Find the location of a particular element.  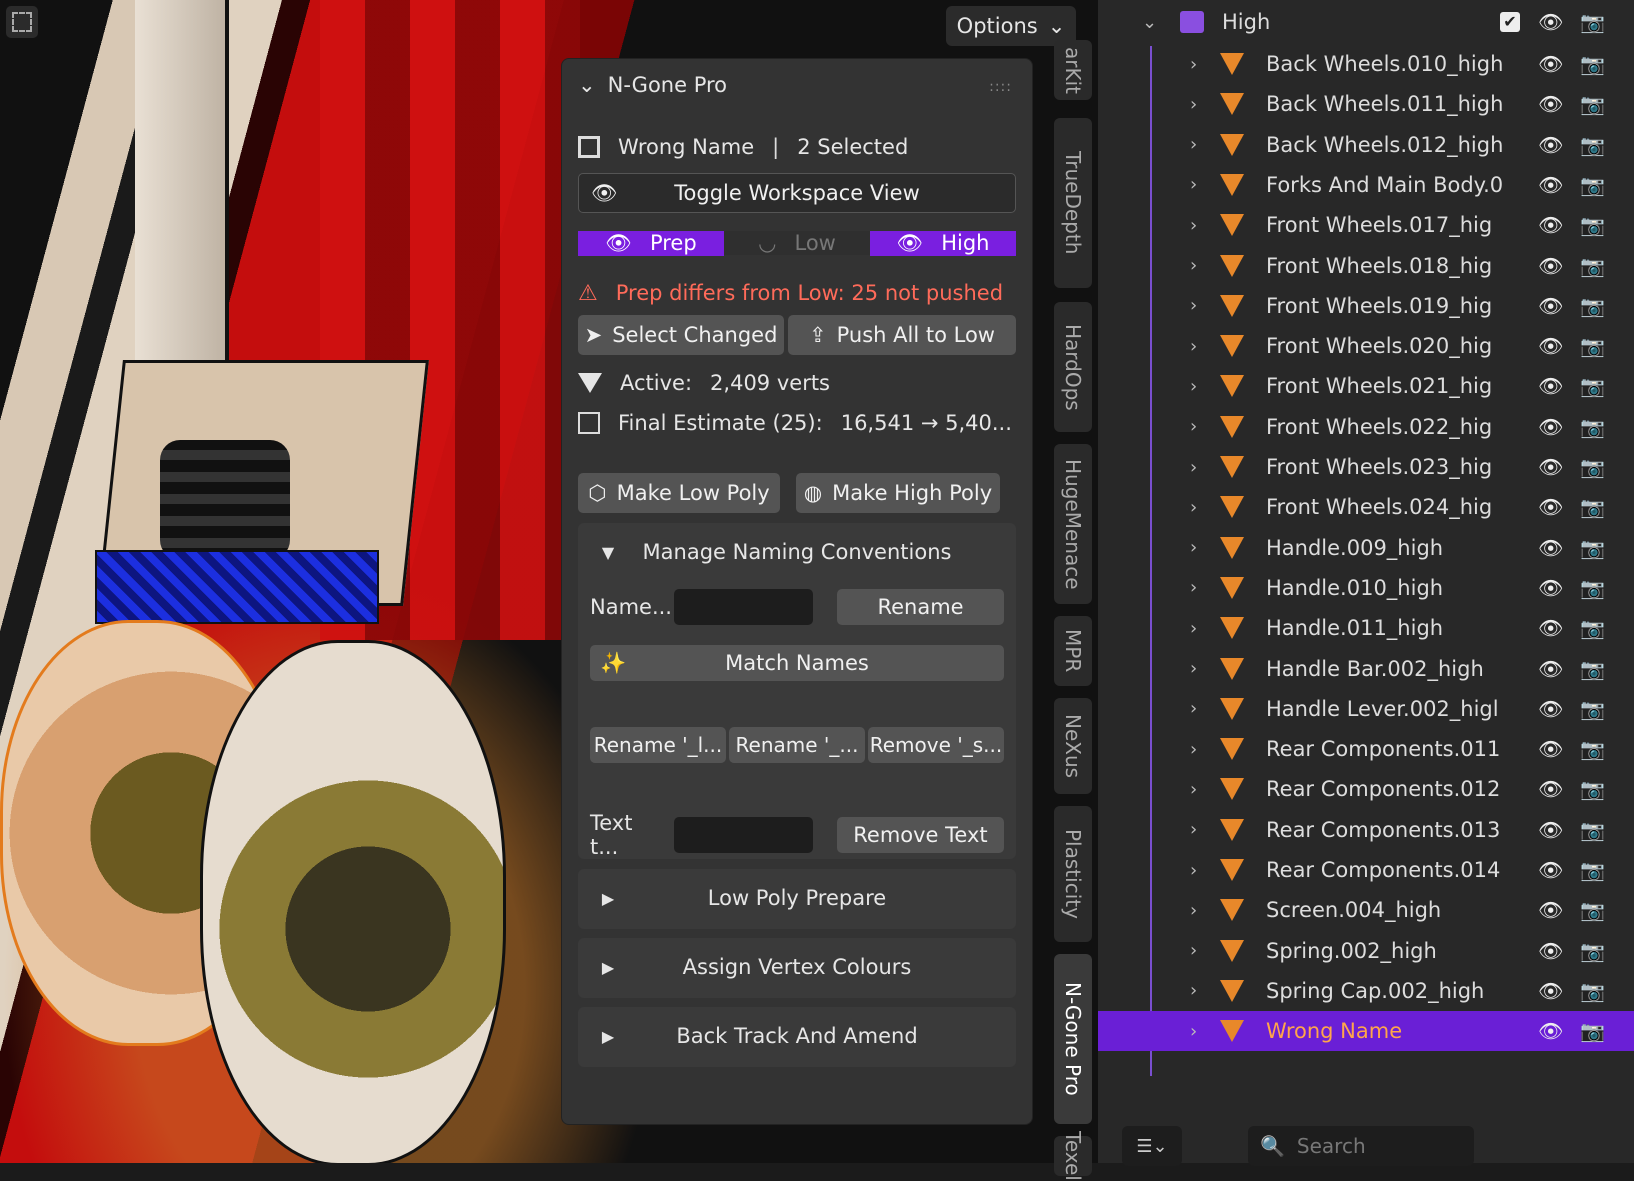

outliner-item: › Back Wheels.010_high 👁 📷 is located at coordinates (1366, 64).